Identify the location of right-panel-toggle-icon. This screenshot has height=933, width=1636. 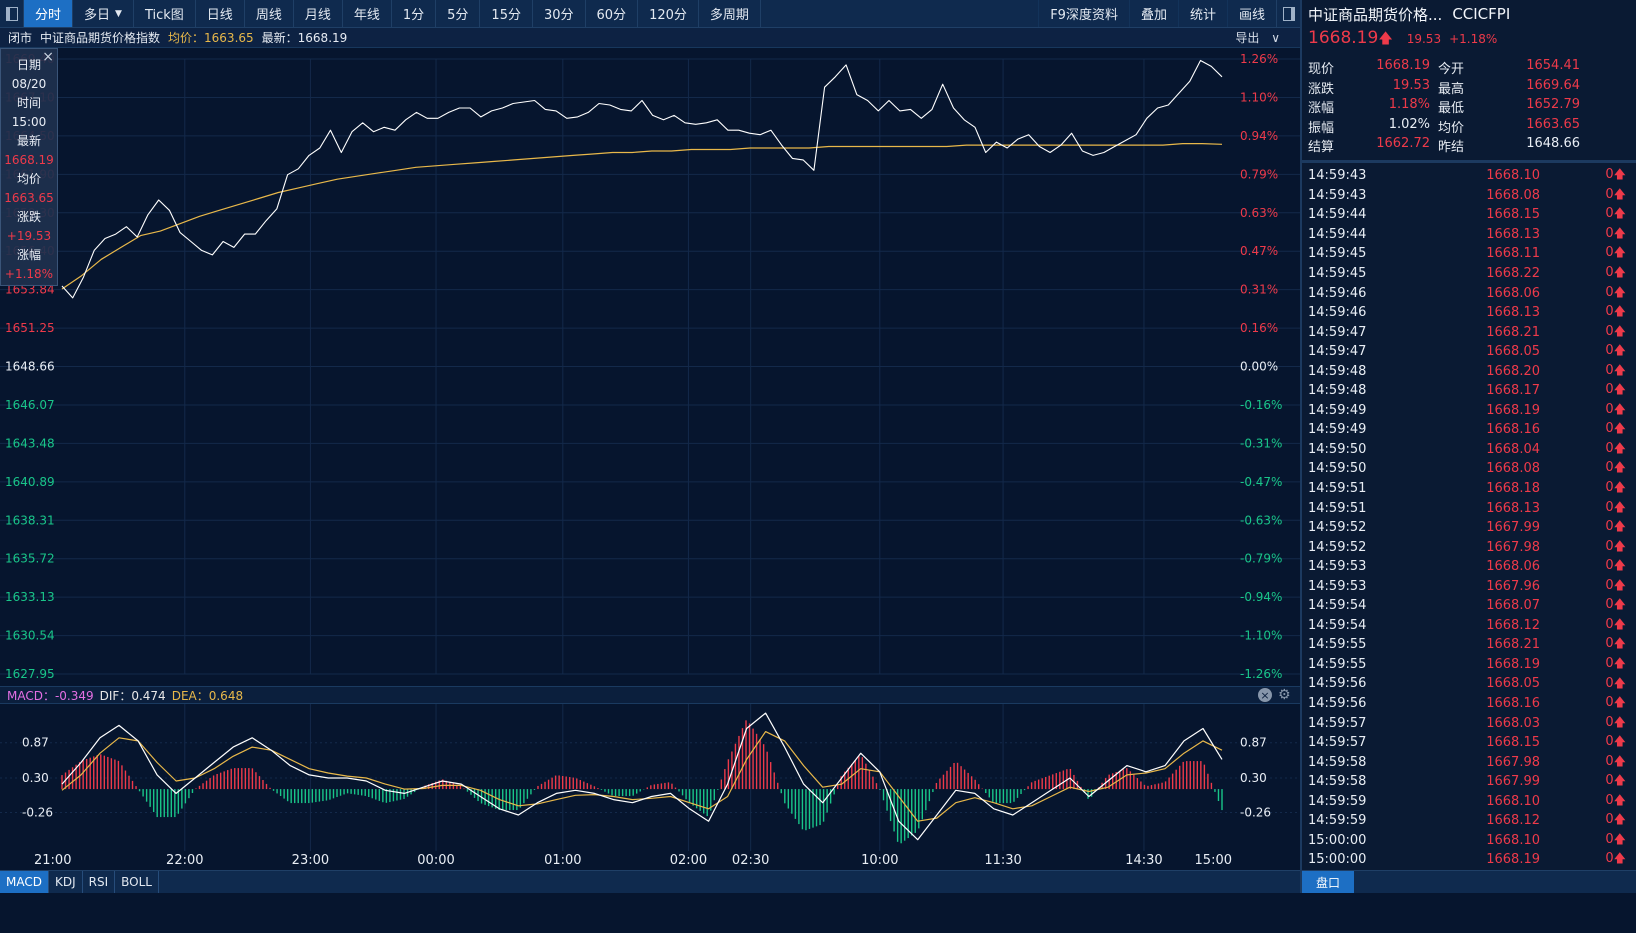
(1288, 13).